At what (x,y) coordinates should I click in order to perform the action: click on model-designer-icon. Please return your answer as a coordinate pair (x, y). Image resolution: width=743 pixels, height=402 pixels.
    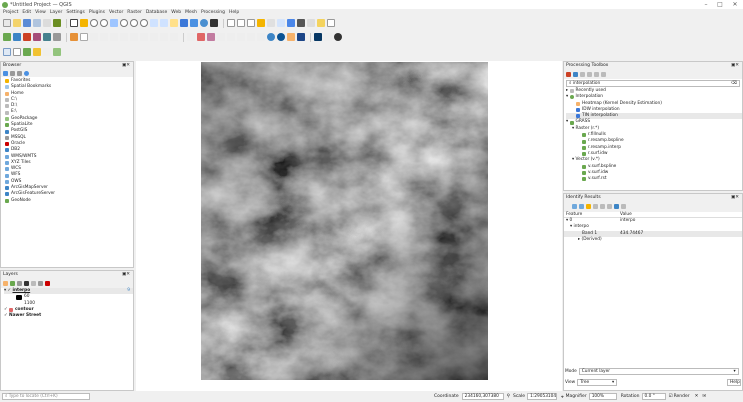
    Looking at the image, I should click on (37, 52).